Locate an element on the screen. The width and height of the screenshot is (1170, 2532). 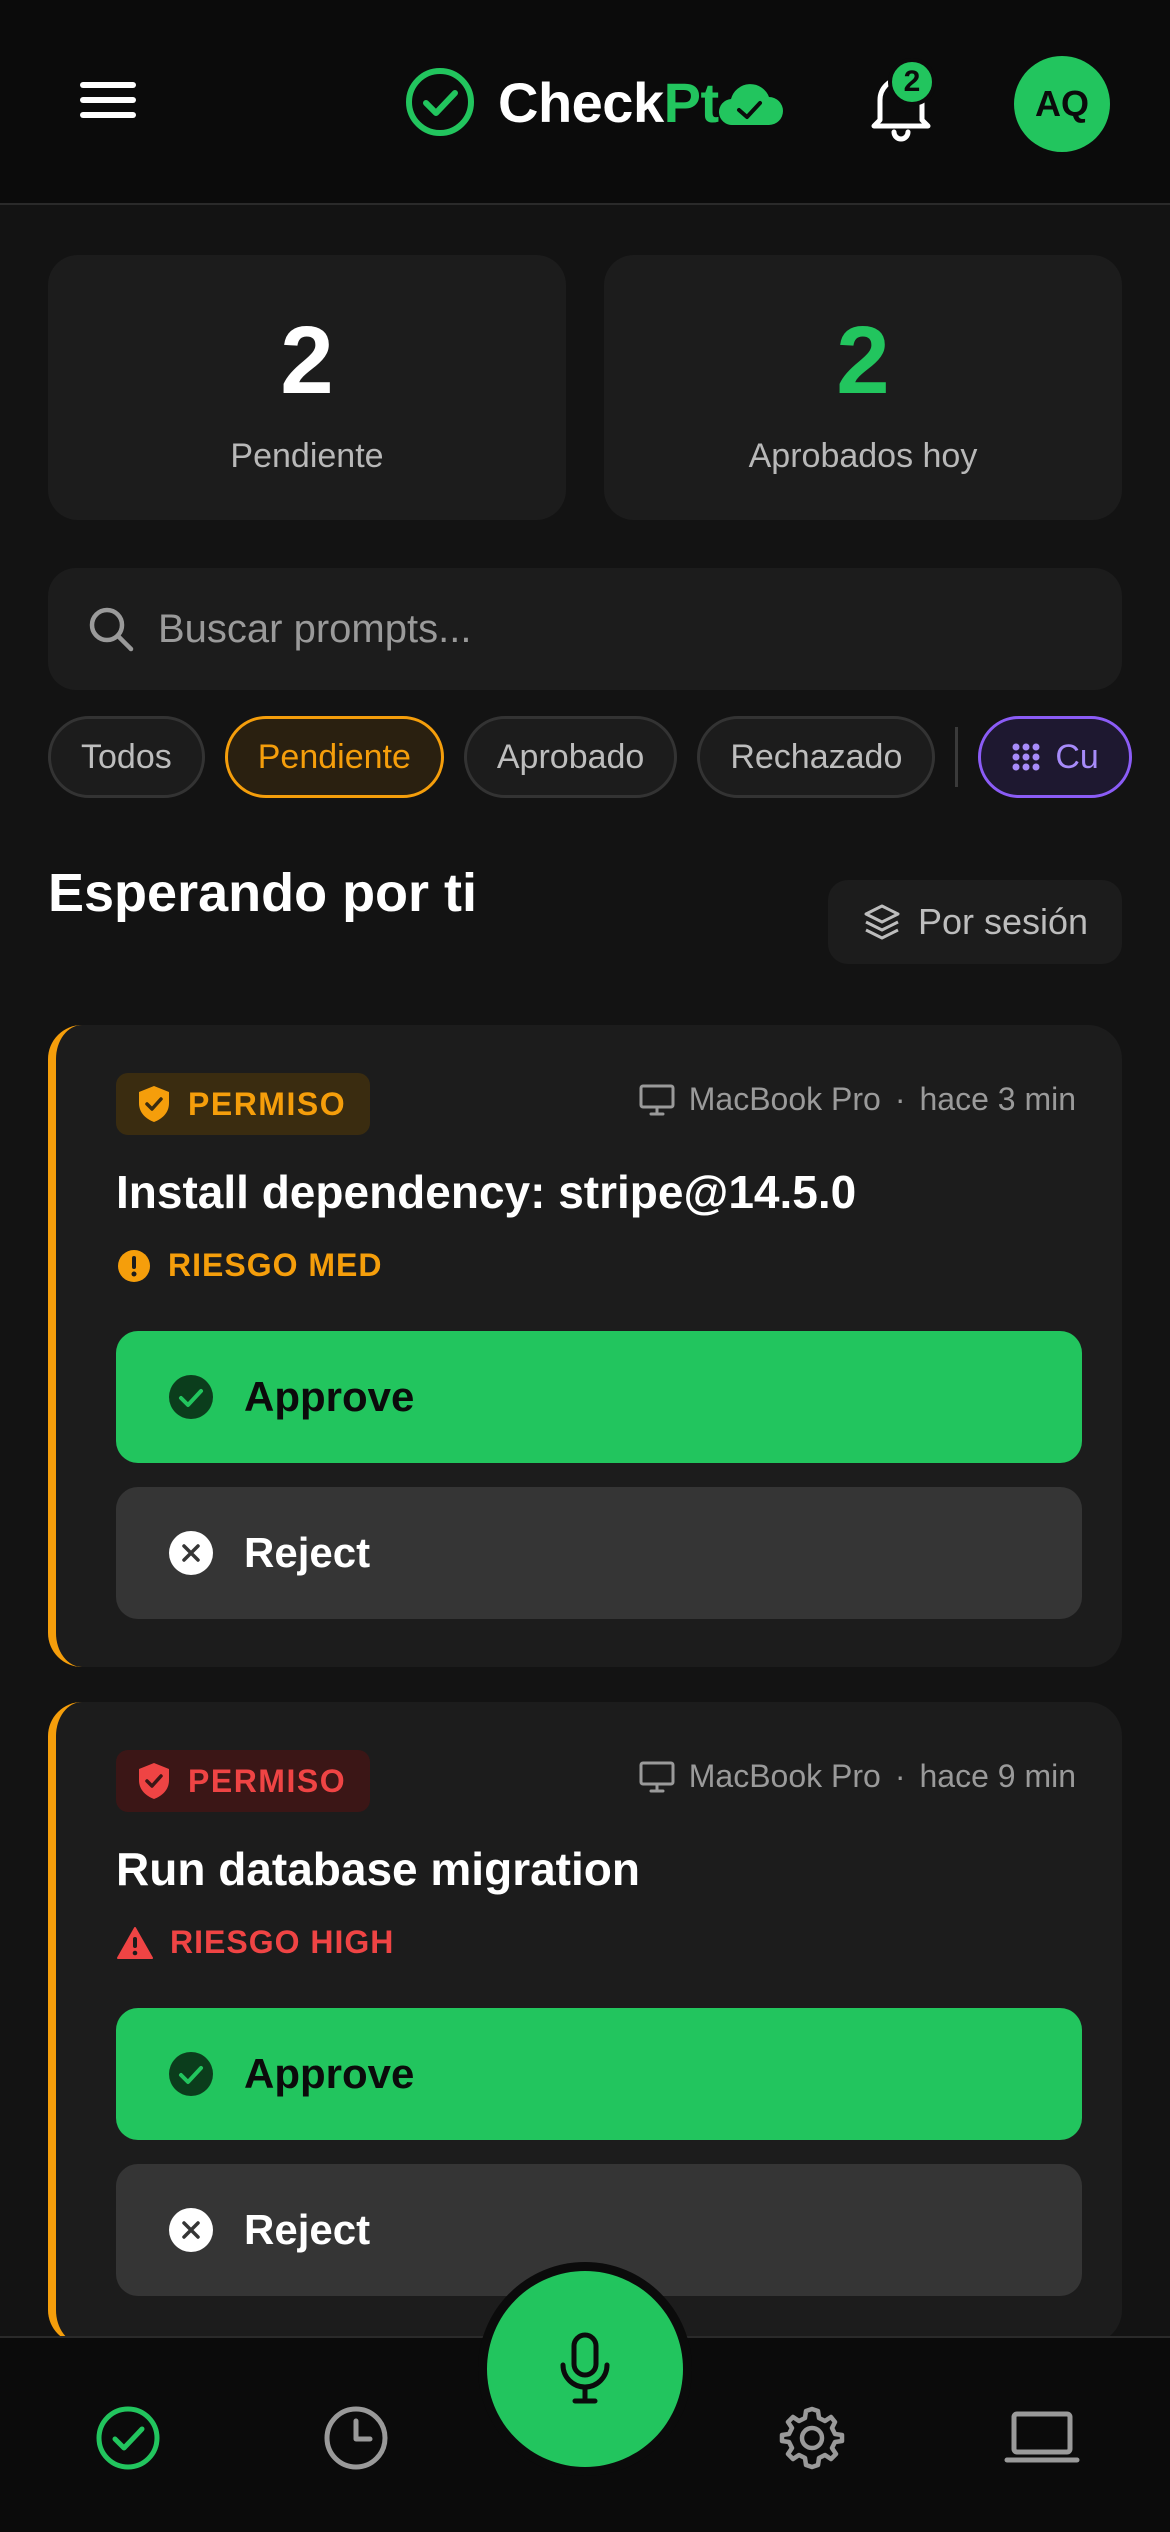
card-meta: MacBook Pro · hace 9 min is located at coordinates (857, 1776).